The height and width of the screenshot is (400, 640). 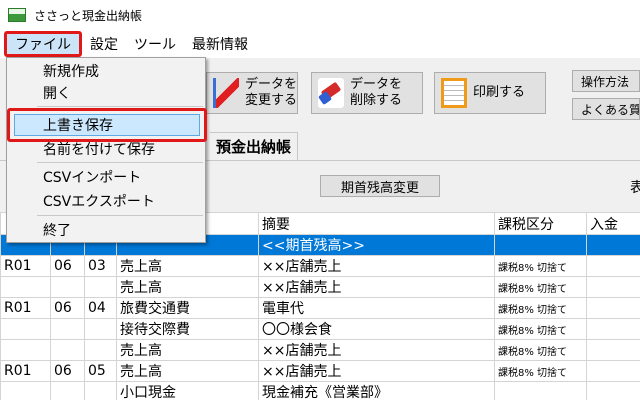 What do you see at coordinates (106, 125) in the screenshot?
I see `menu-item-overwrite-save: 上書き保存` at bounding box center [106, 125].